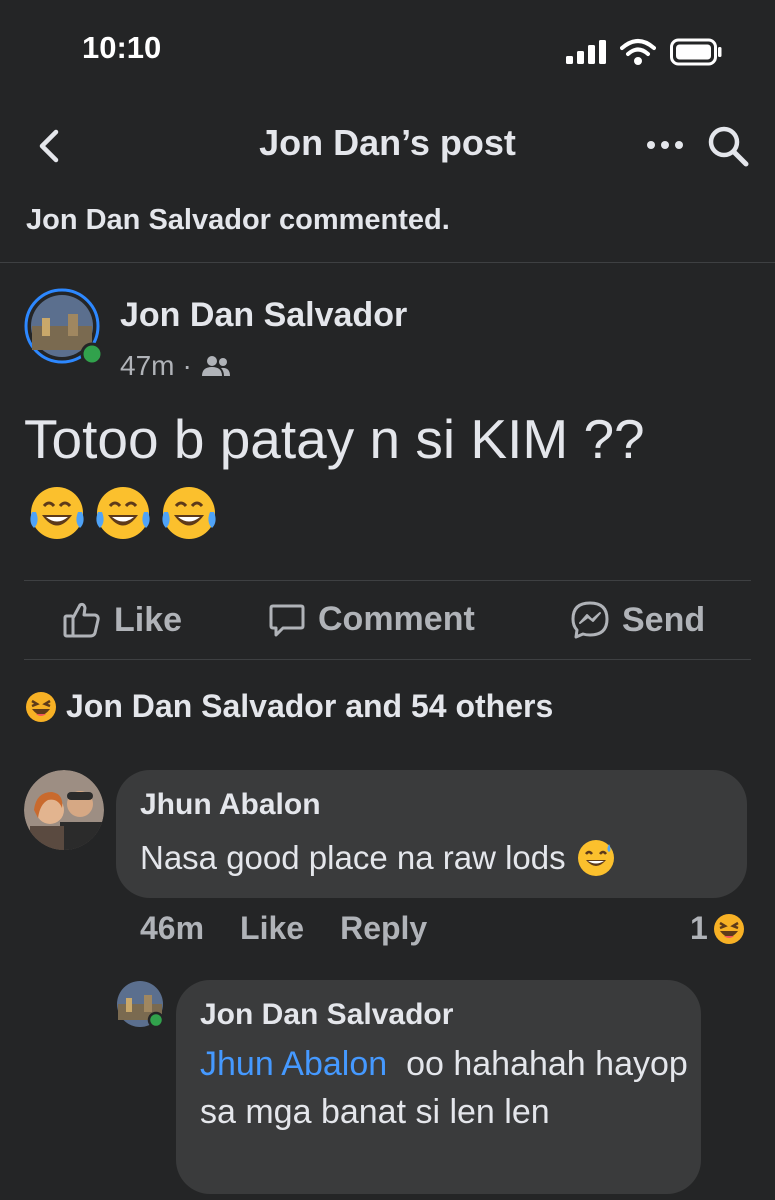  What do you see at coordinates (665, 145) in the screenshot?
I see `more-options-icon` at bounding box center [665, 145].